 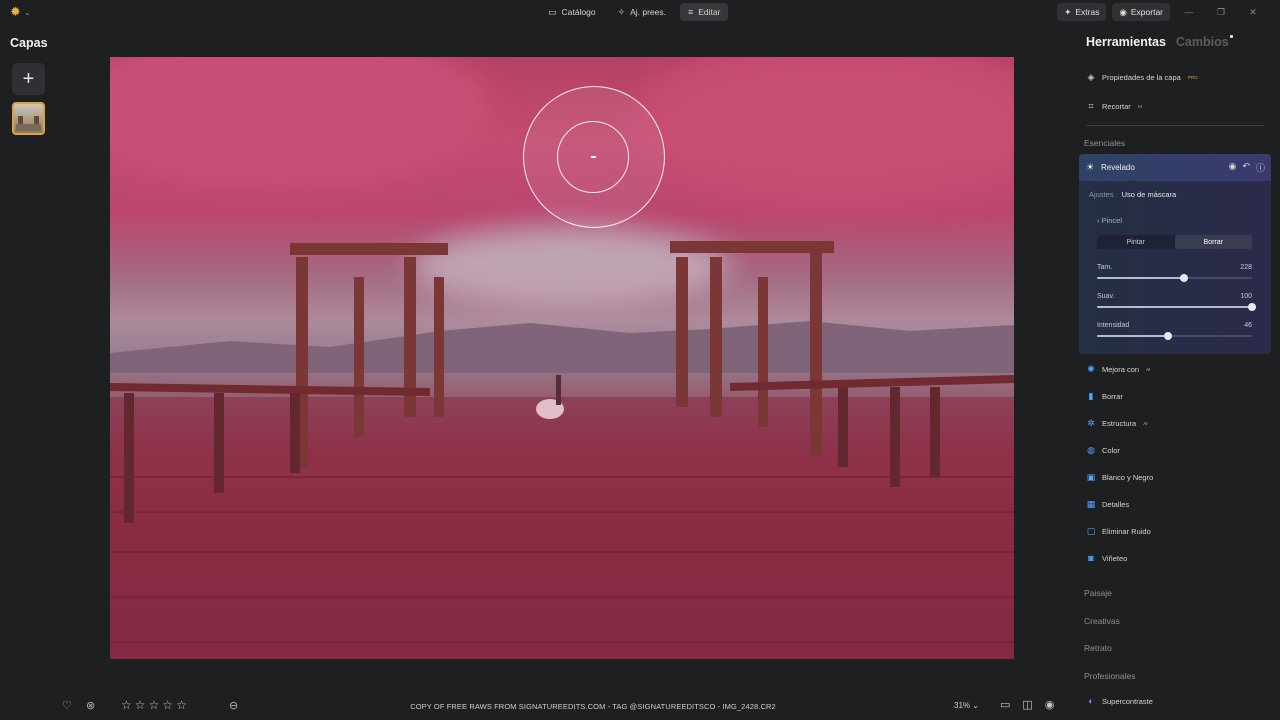 I want to click on revelado-header: ☀ Revelado ◉ ↶ ⓘ, so click(x=1175, y=167).